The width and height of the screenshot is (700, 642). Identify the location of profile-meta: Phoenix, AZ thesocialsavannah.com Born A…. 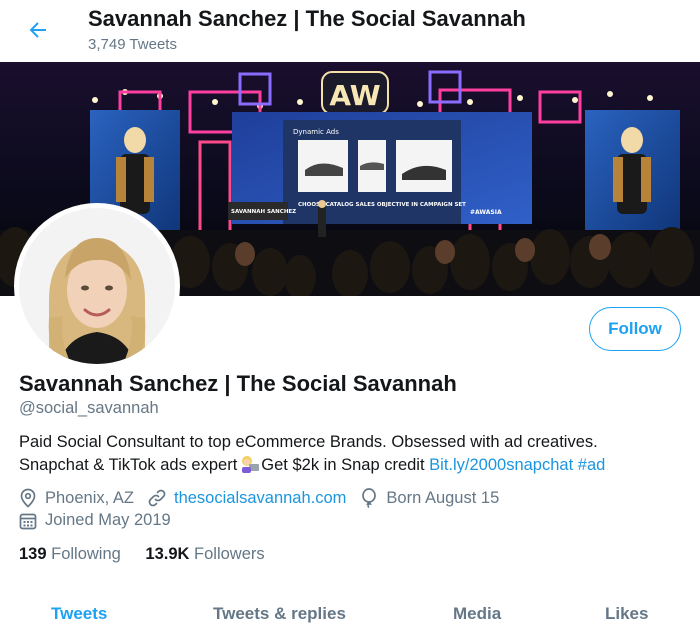
(266, 498).